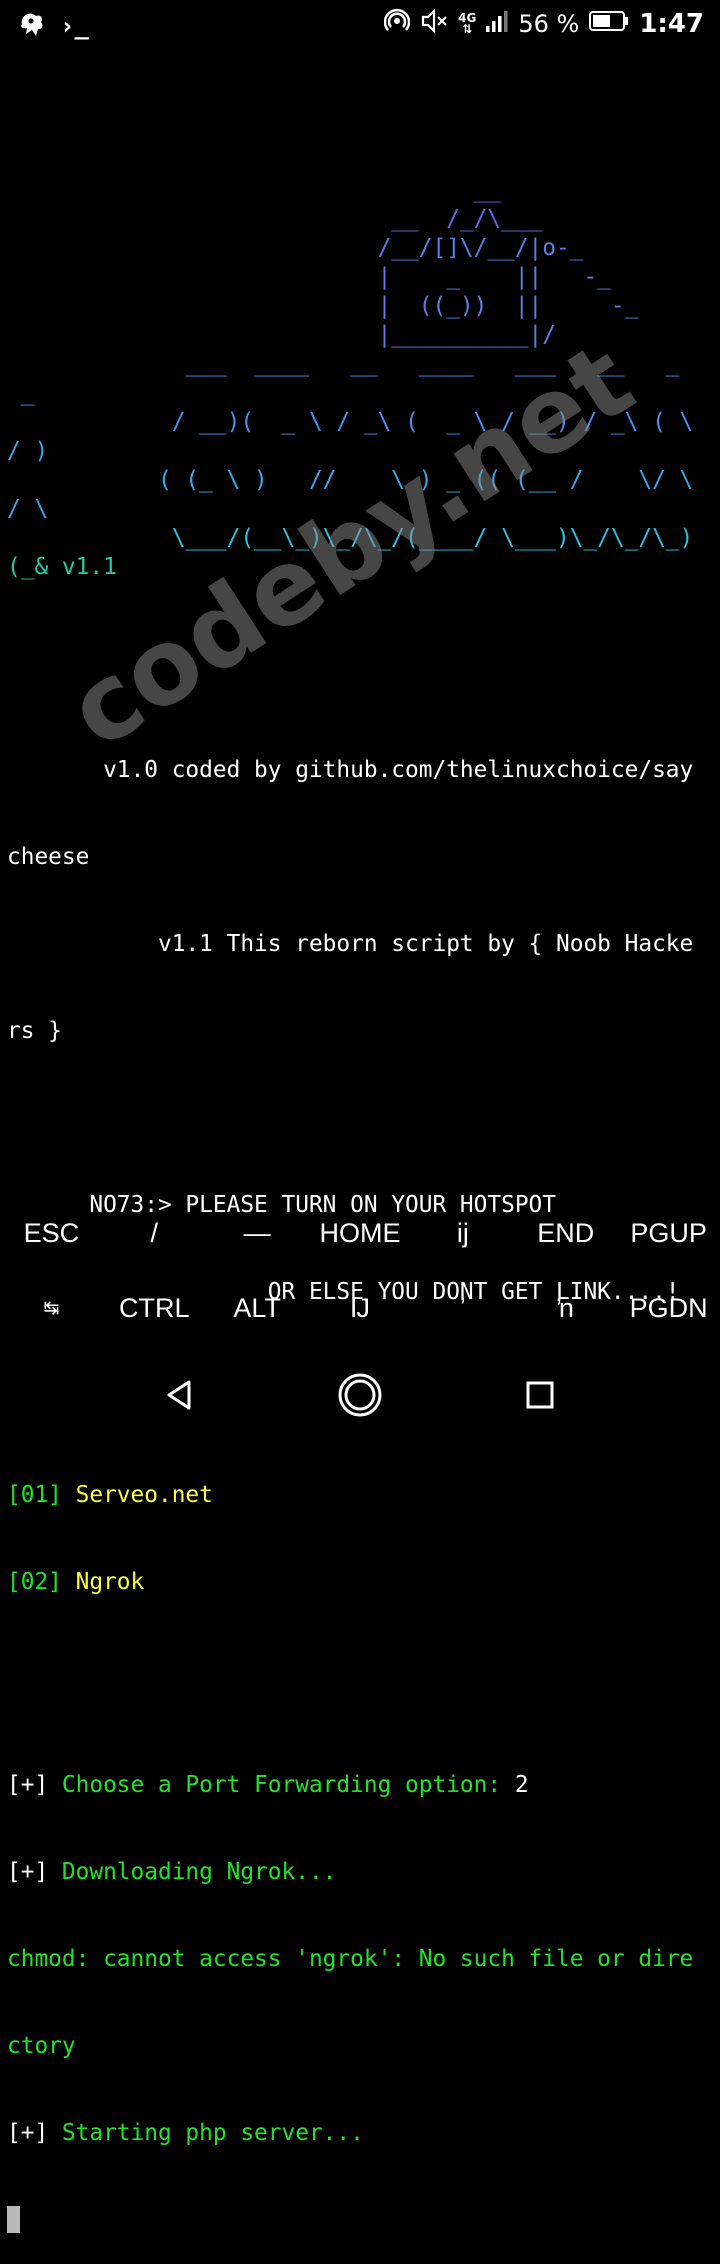 This screenshot has height=2264, width=720. What do you see at coordinates (34, 1031) in the screenshot?
I see `credits-line: rs }` at bounding box center [34, 1031].